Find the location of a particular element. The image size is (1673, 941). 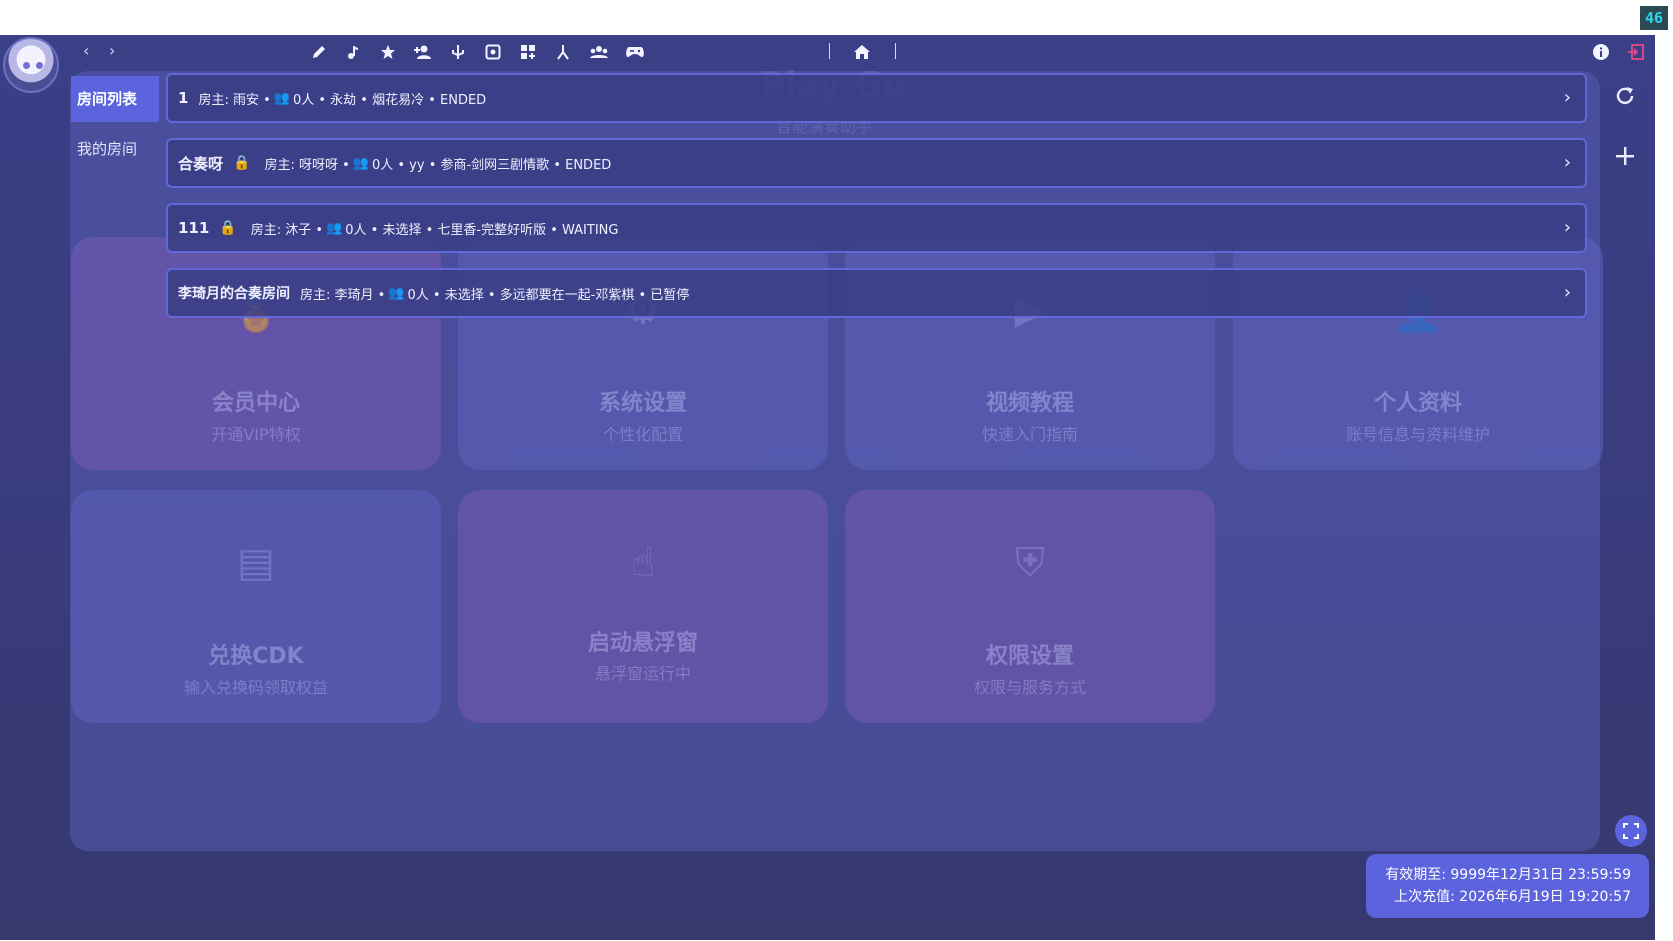

room-details: 0人 • 未选择 • 多远都要在一起-邓紫棋 • 已暂停 is located at coordinates (548, 295).